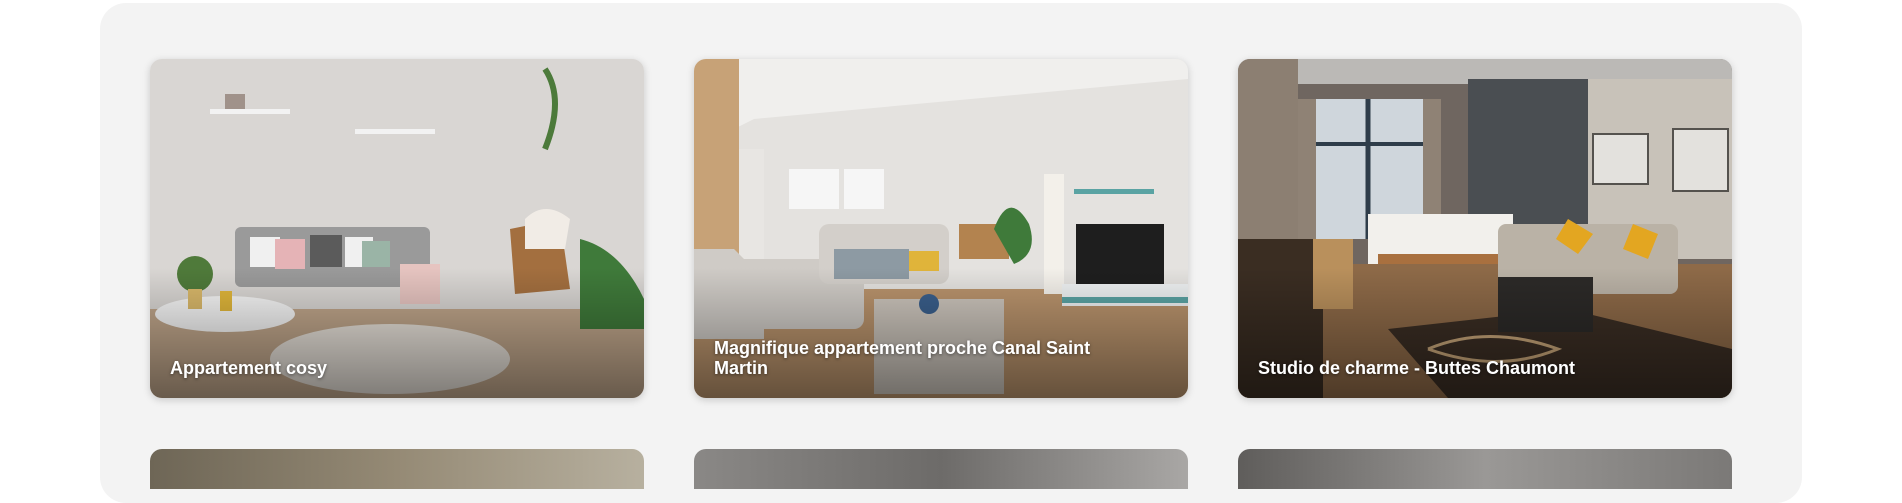  What do you see at coordinates (1417, 368) in the screenshot?
I see `listing-title: Studio de charme - Buttes Chaumont` at bounding box center [1417, 368].